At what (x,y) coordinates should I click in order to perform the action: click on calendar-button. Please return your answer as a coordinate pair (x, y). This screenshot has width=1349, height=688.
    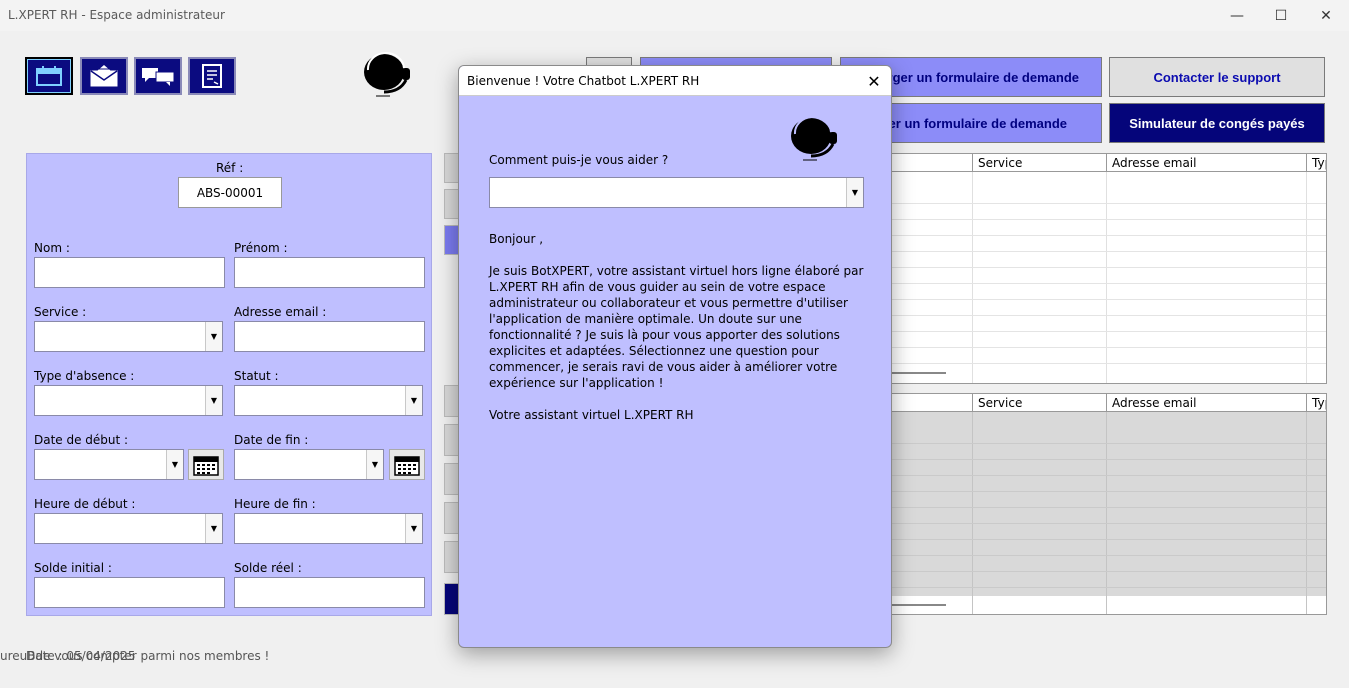
    Looking at the image, I should click on (49, 76).